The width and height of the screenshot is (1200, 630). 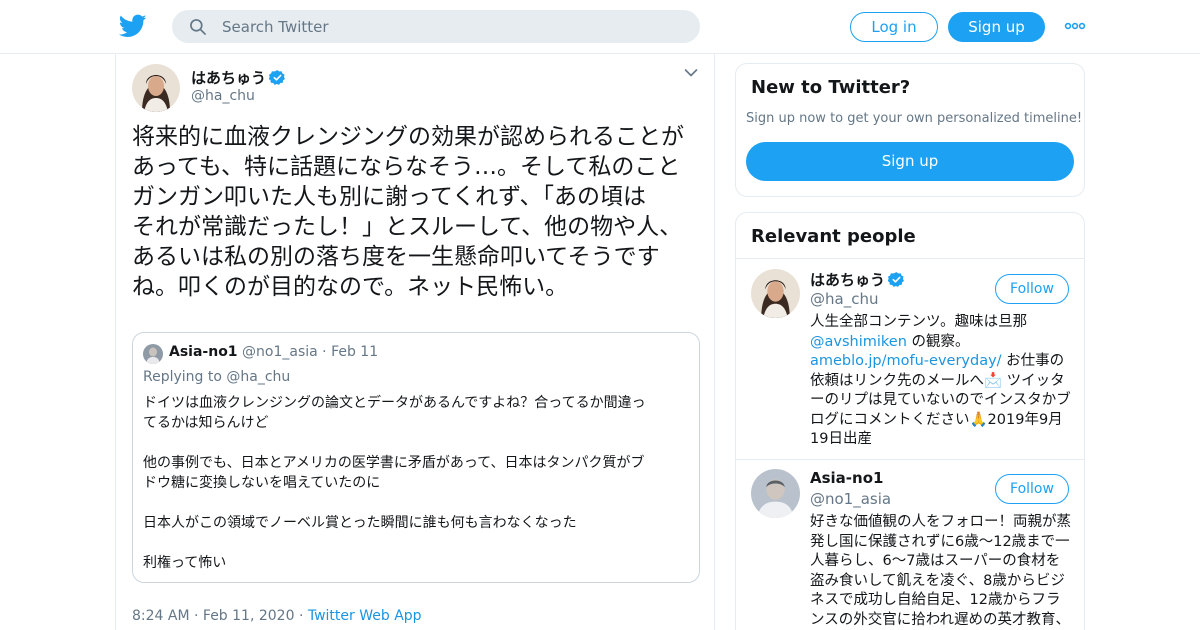 I want to click on replying-prefix: Replying to, so click(x=182, y=377).